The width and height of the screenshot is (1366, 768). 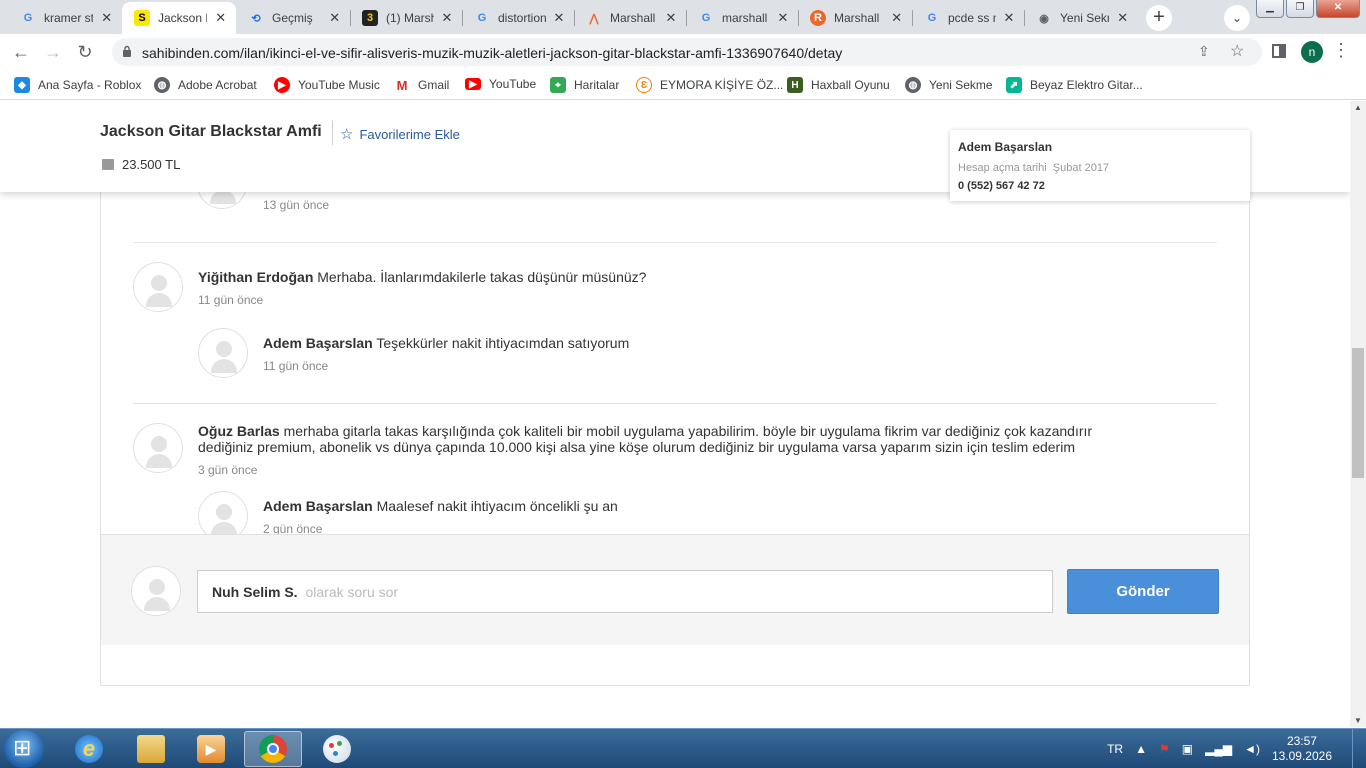 I want to click on lock-icon, so click(x=127, y=51).